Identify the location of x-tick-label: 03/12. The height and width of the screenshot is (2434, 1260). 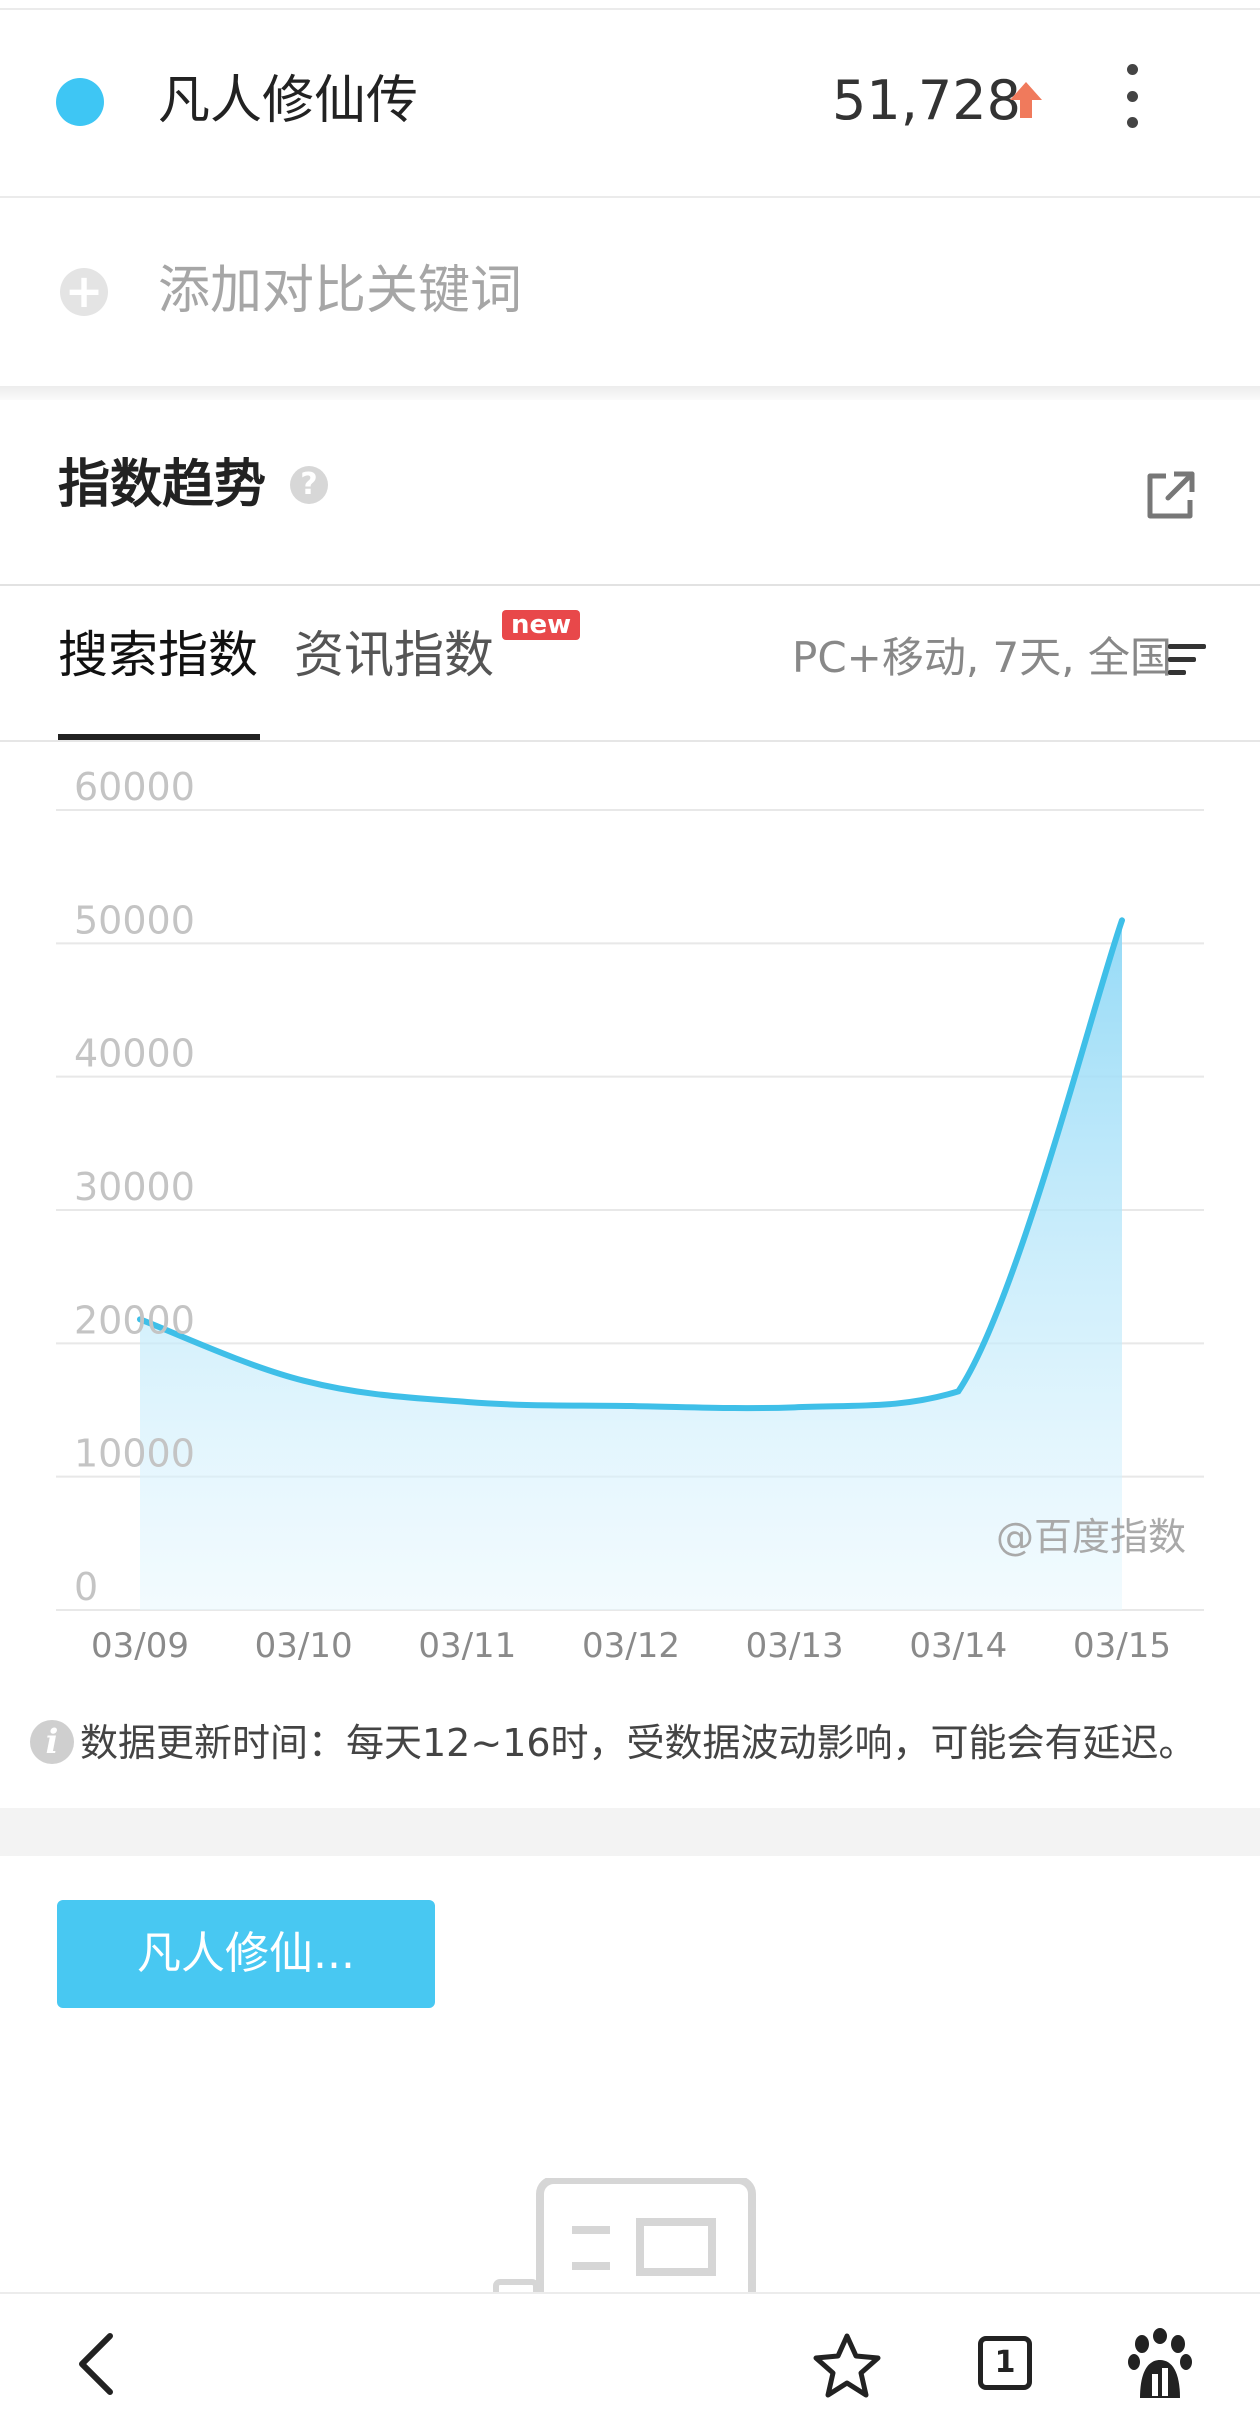
(631, 1646).